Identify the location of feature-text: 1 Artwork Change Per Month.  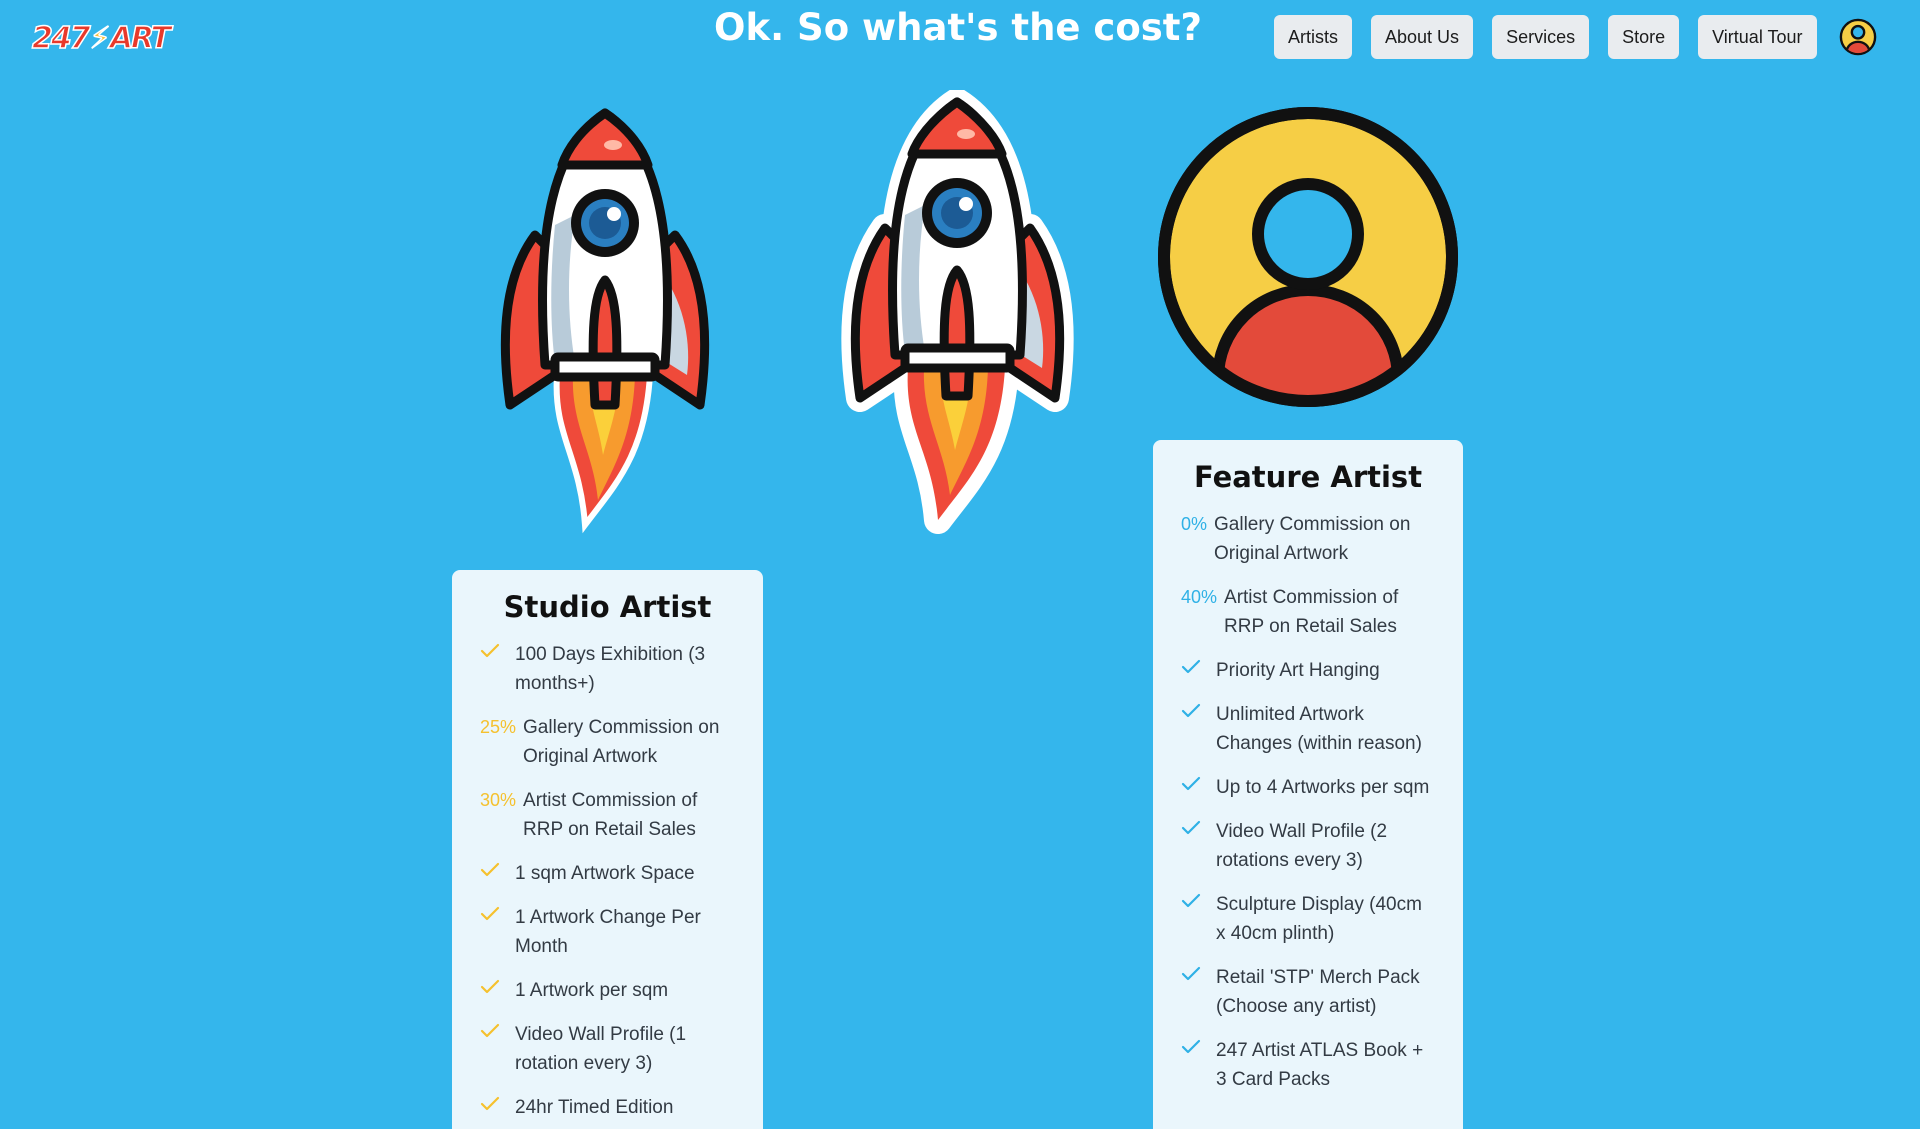
(608, 932).